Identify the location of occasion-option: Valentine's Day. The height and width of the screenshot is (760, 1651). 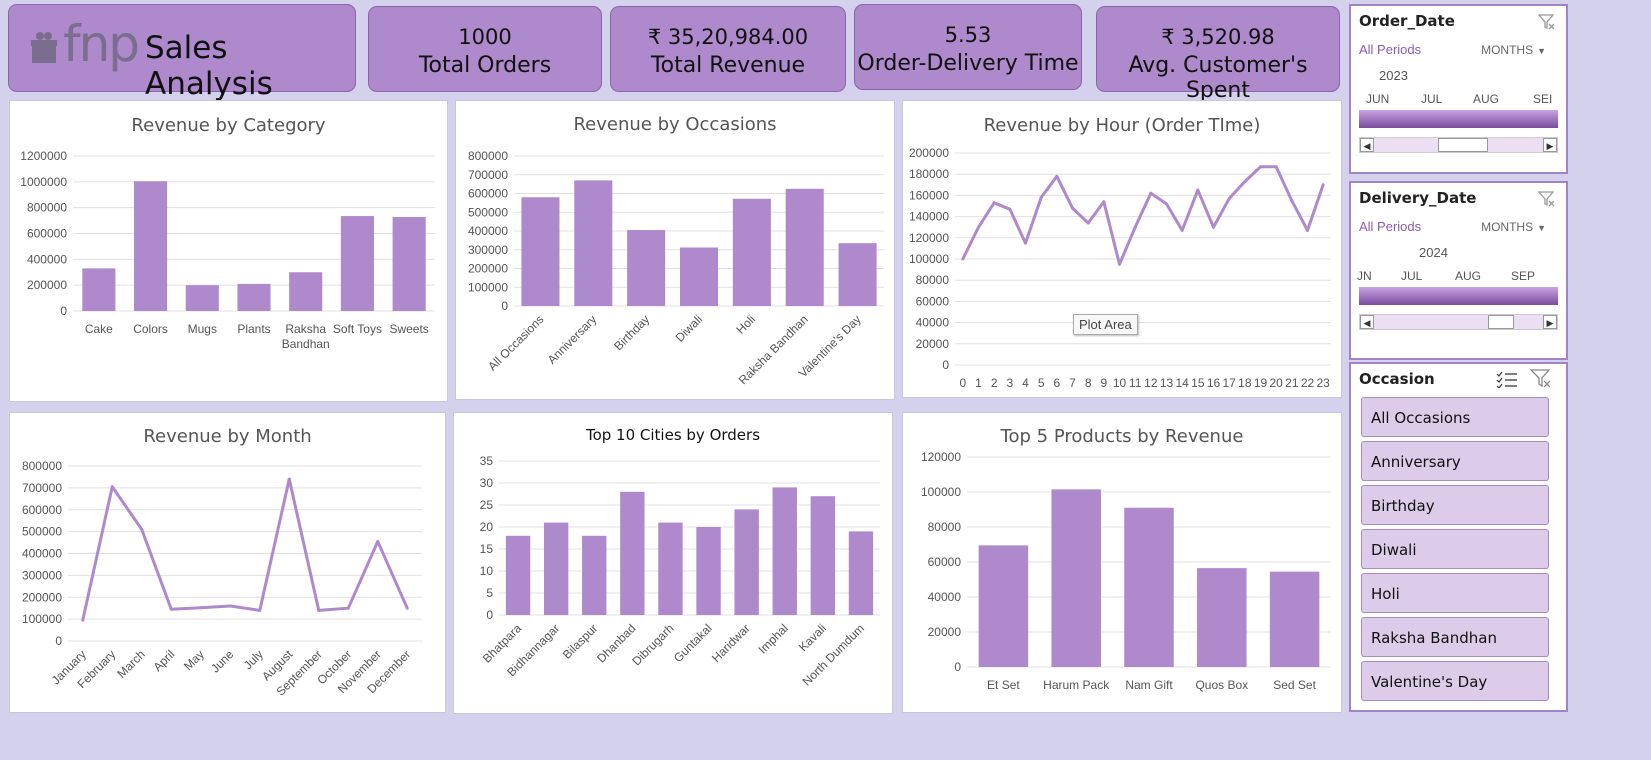
(1455, 681).